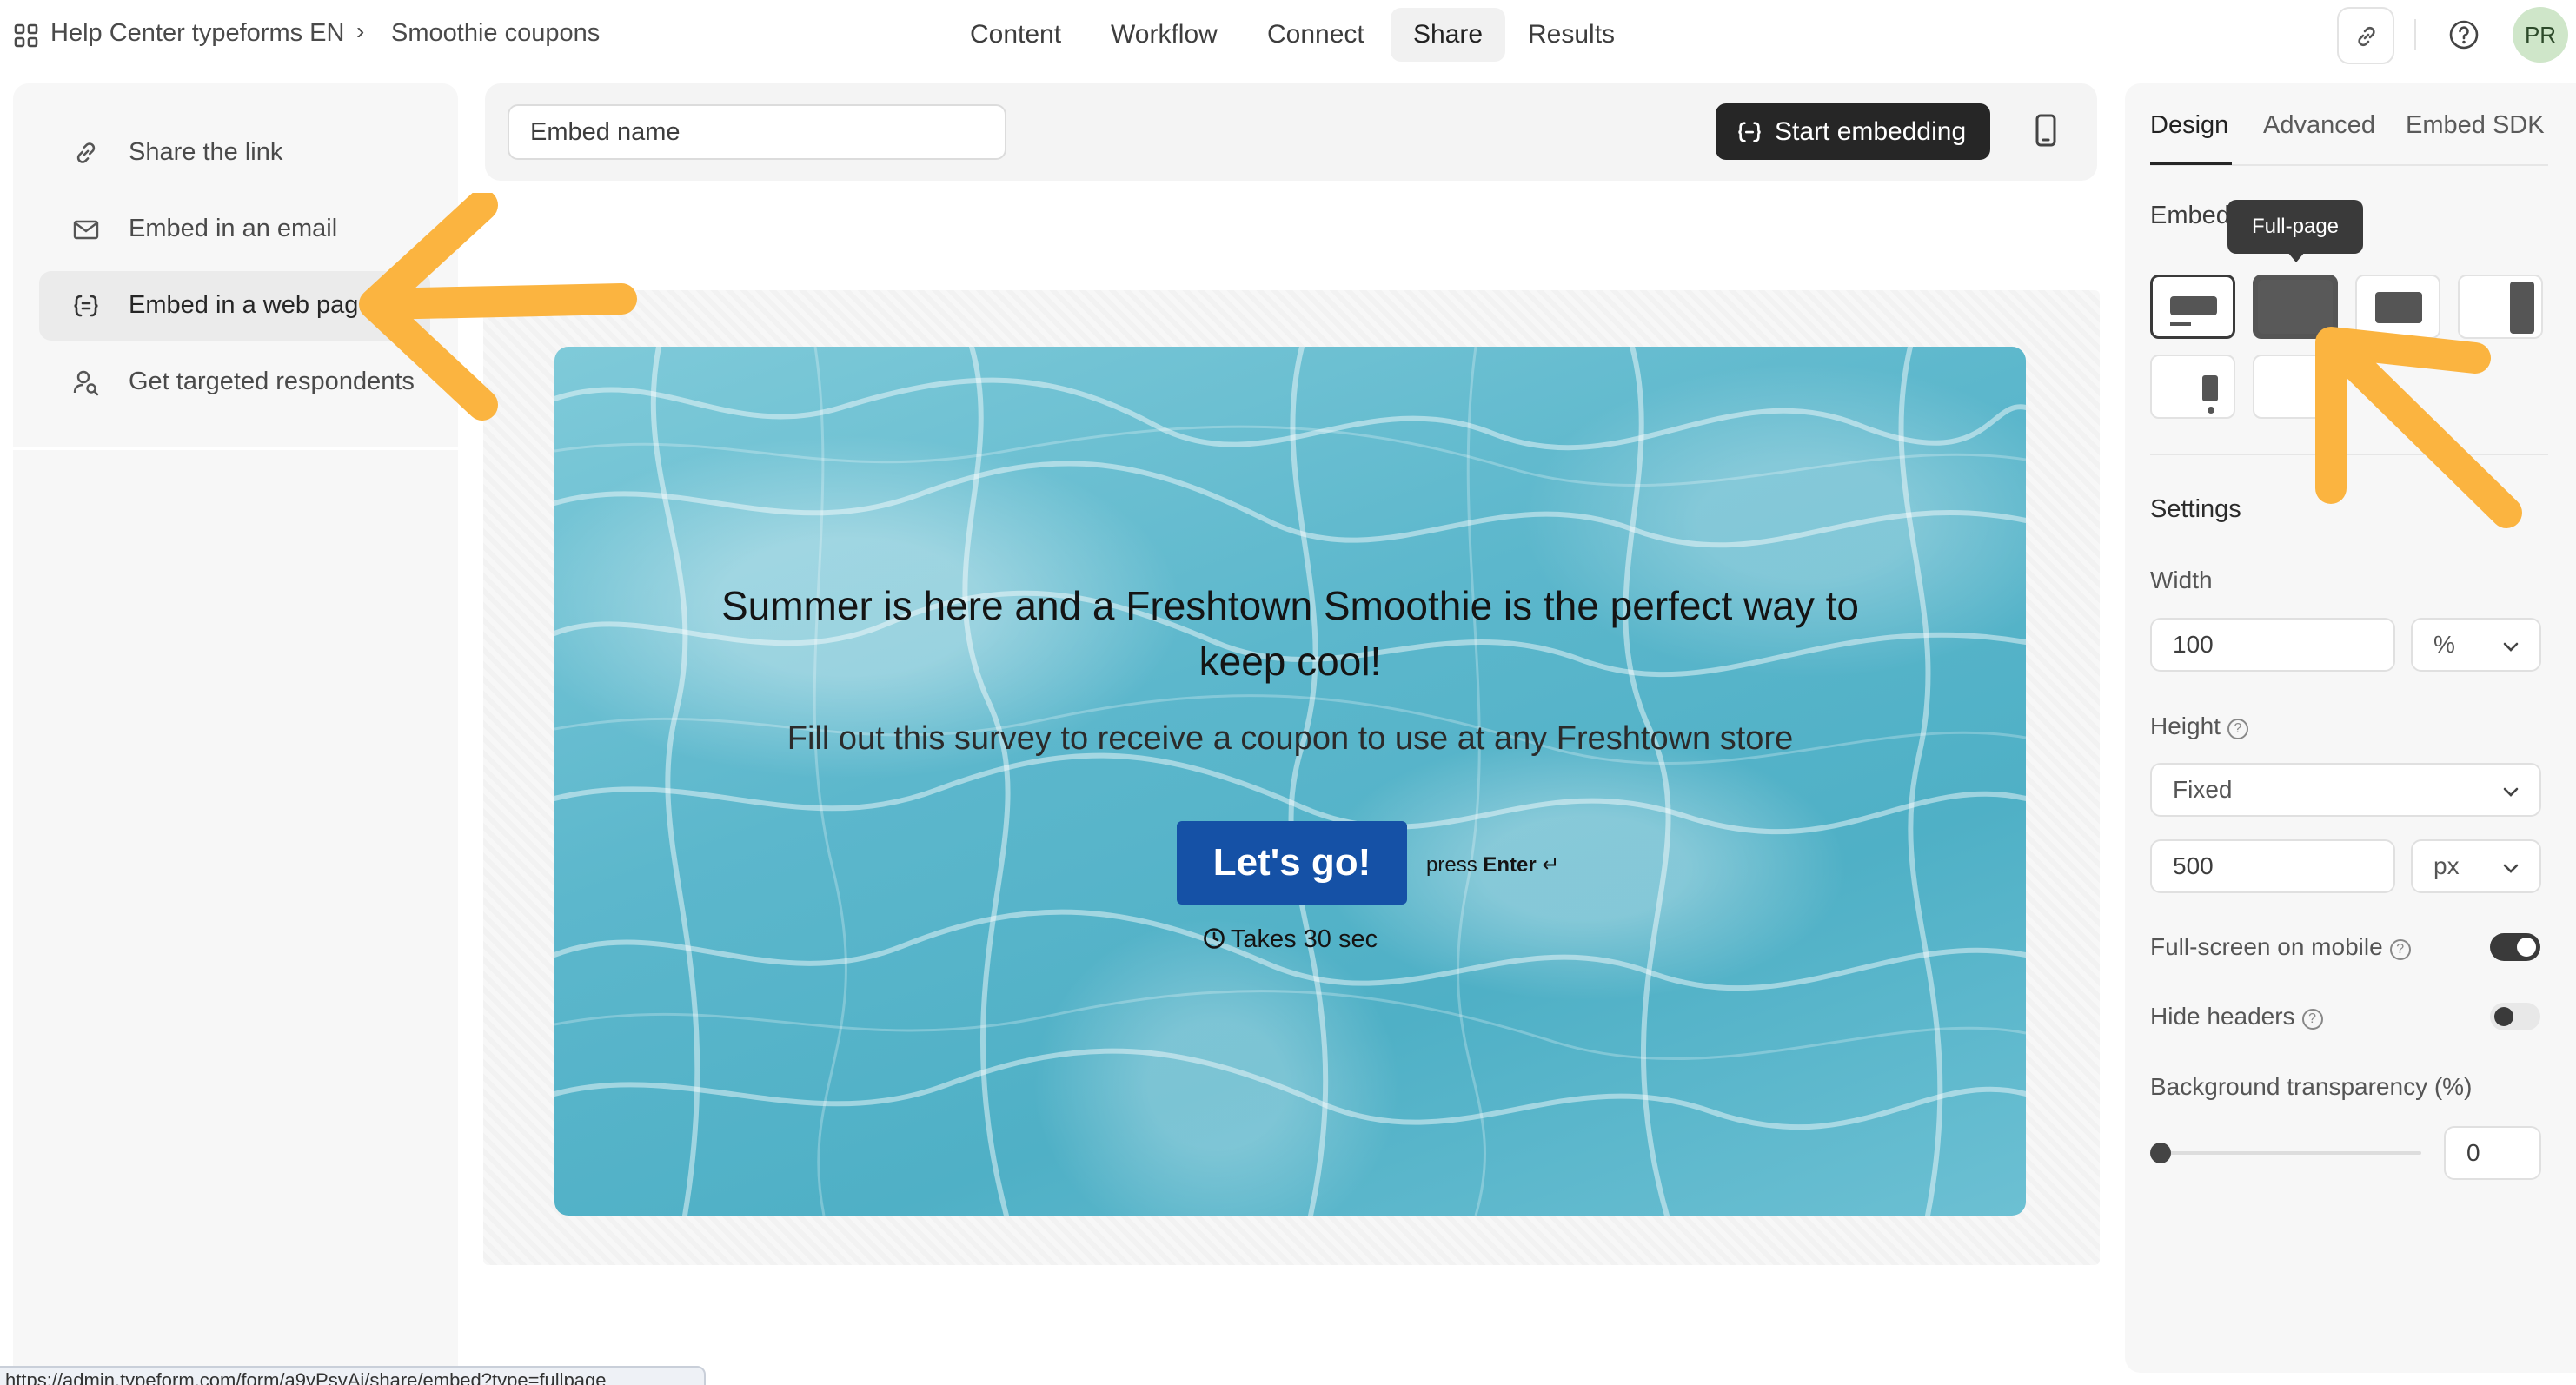 Image resolution: width=2576 pixels, height=1385 pixels. Describe the element at coordinates (2180, 324) in the screenshot. I see `standard-embed-line-icon` at that location.